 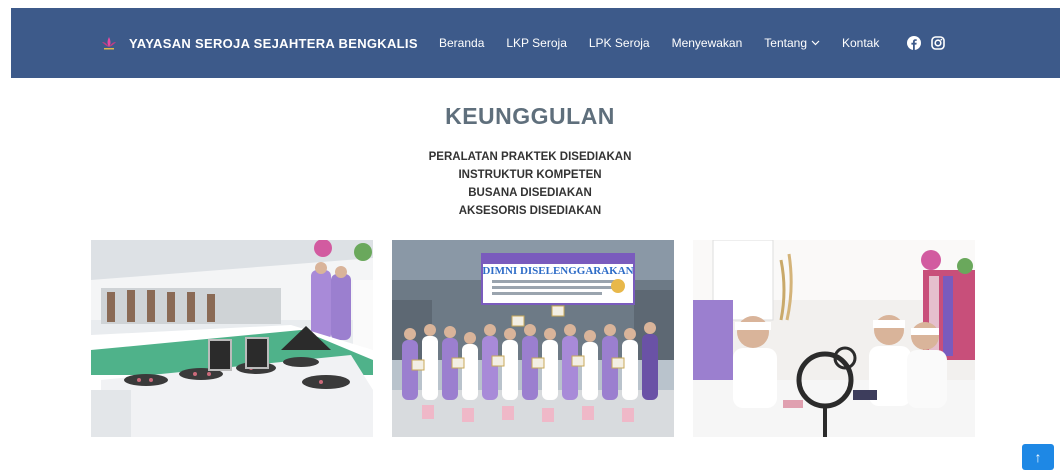 What do you see at coordinates (530, 193) in the screenshot?
I see `feature-item: BUSANA DISEDIAKAN` at bounding box center [530, 193].